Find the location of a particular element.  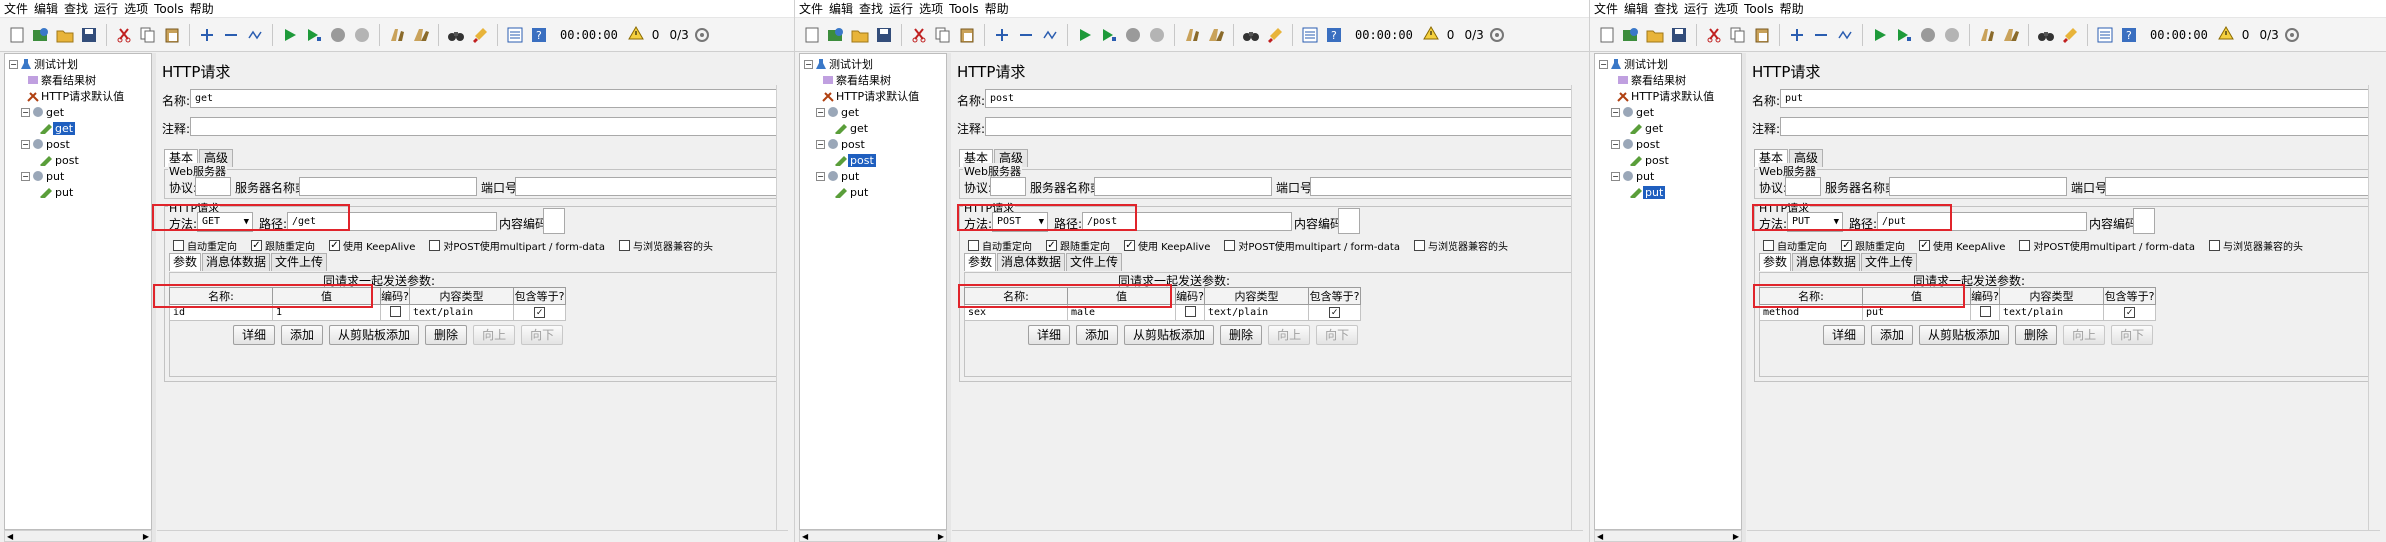

cell-include-equals: ✓ is located at coordinates (1334, 312).